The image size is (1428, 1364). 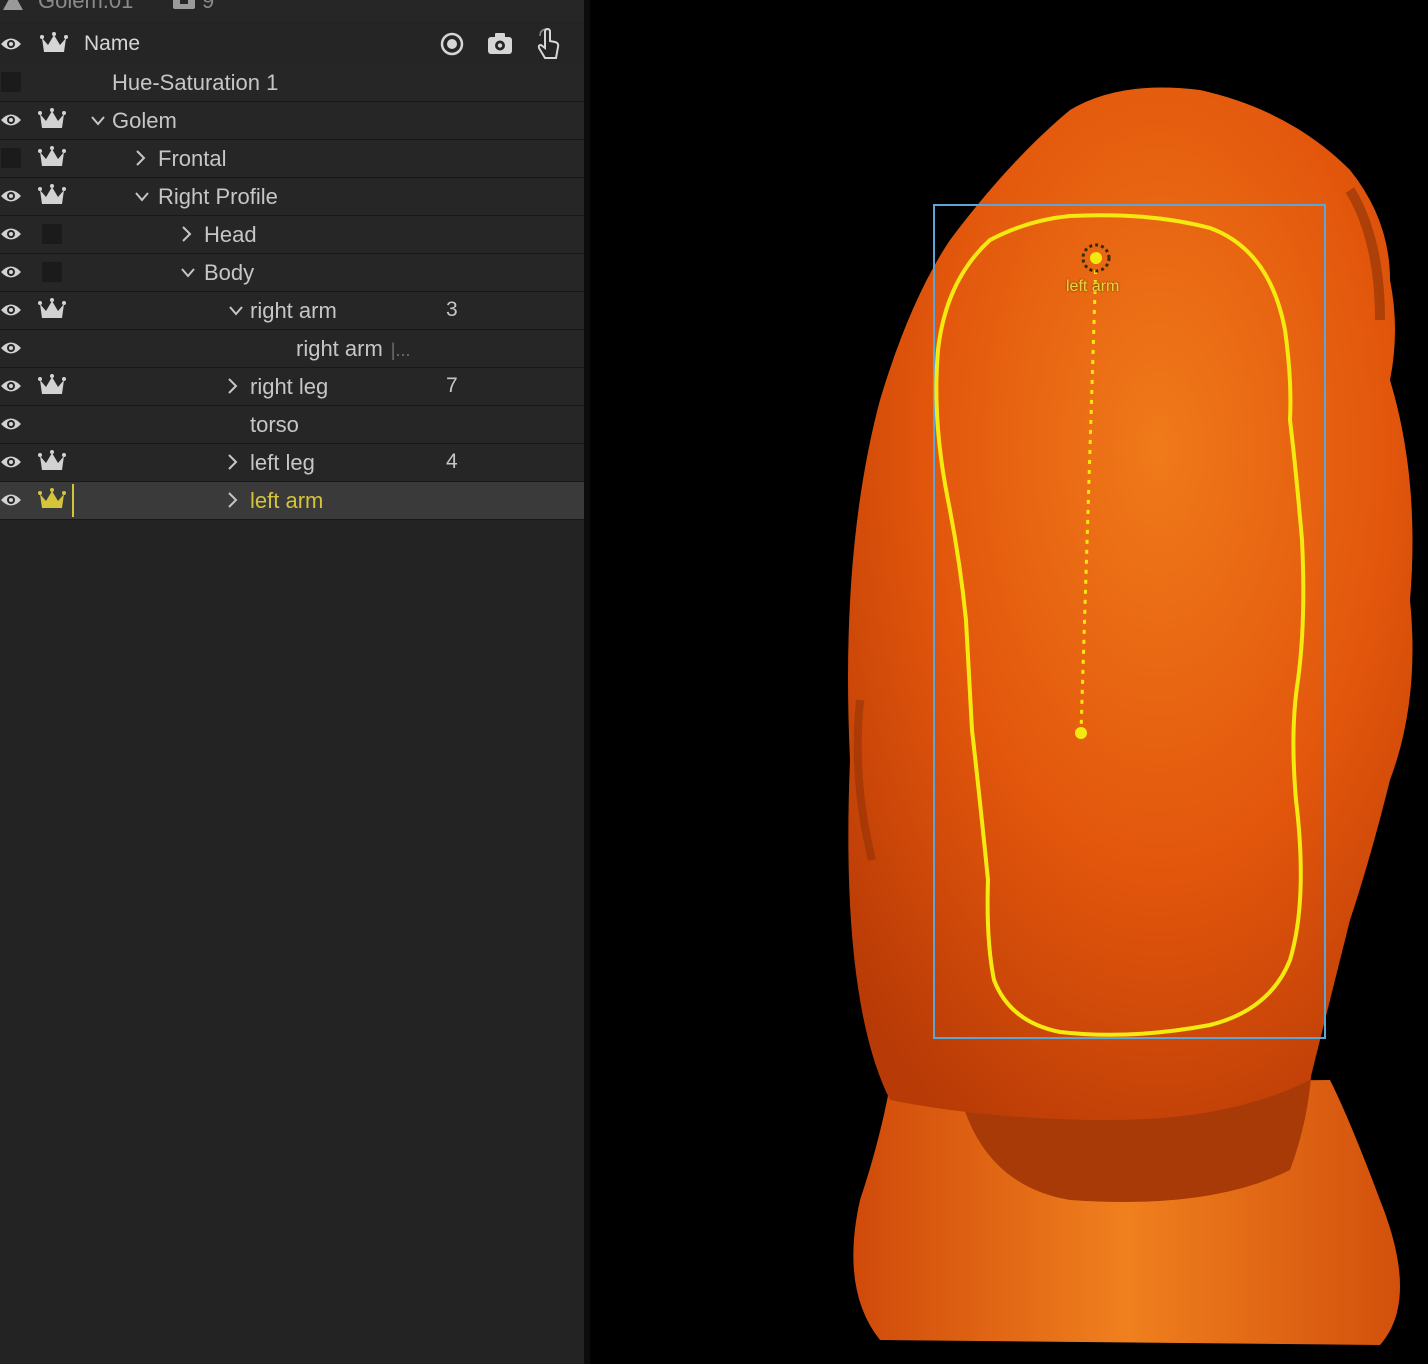 What do you see at coordinates (292, 273) in the screenshot?
I see `layer-row: Body` at bounding box center [292, 273].